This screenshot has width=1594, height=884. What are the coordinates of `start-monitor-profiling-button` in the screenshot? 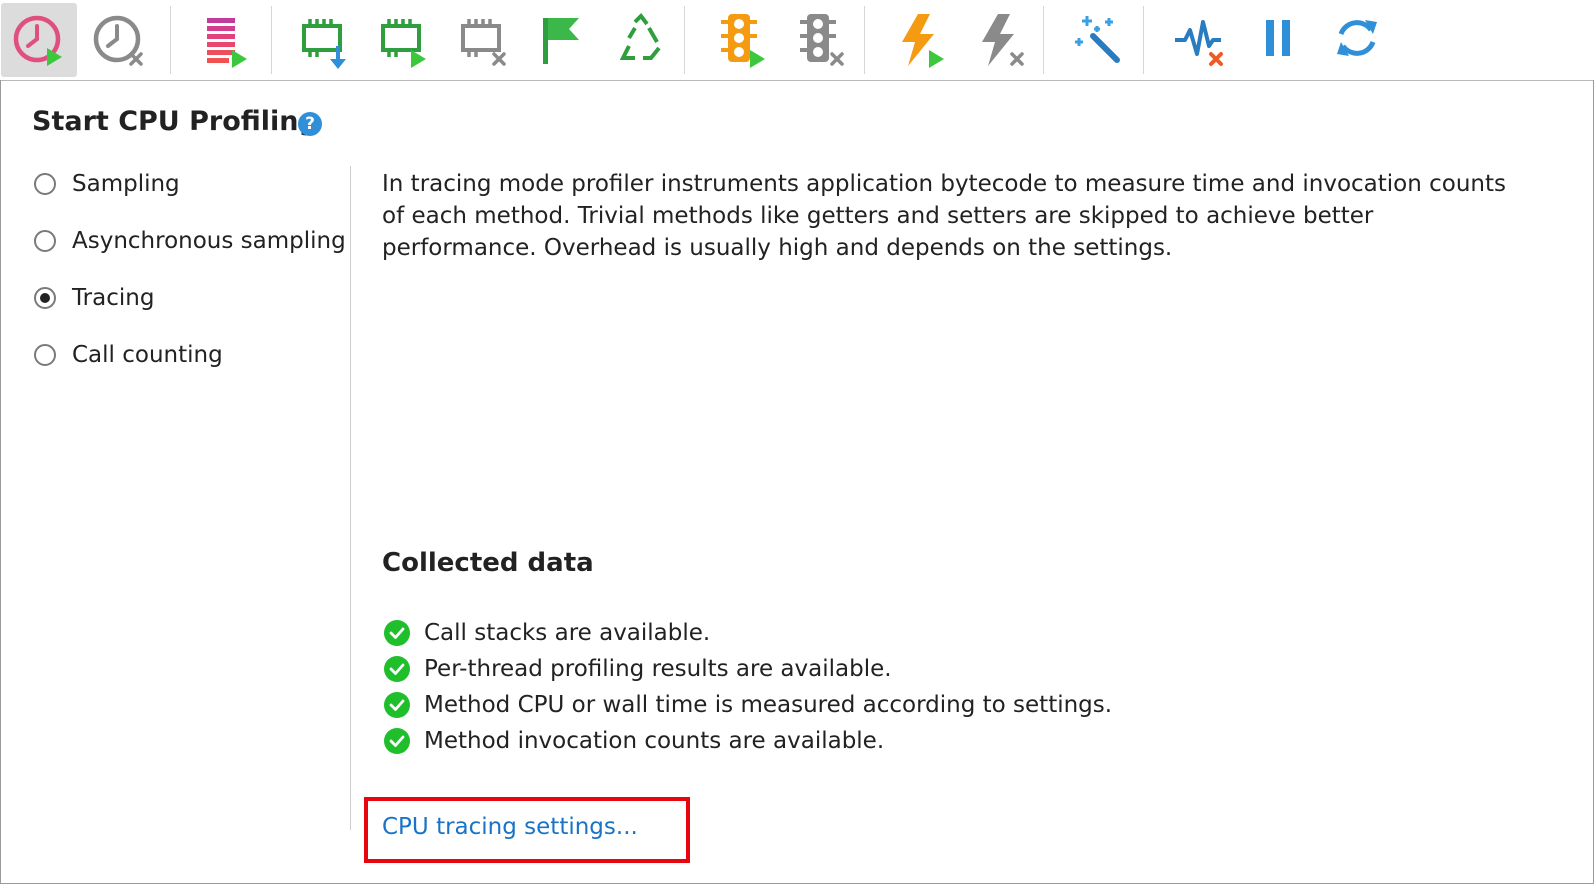 It's located at (741, 40).